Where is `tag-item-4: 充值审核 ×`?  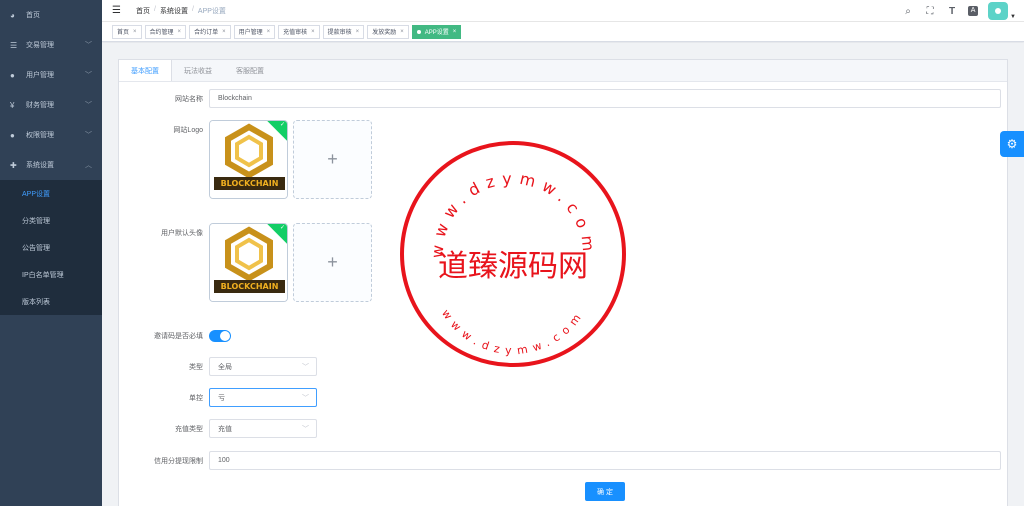 tag-item-4: 充值审核 × is located at coordinates (299, 31).